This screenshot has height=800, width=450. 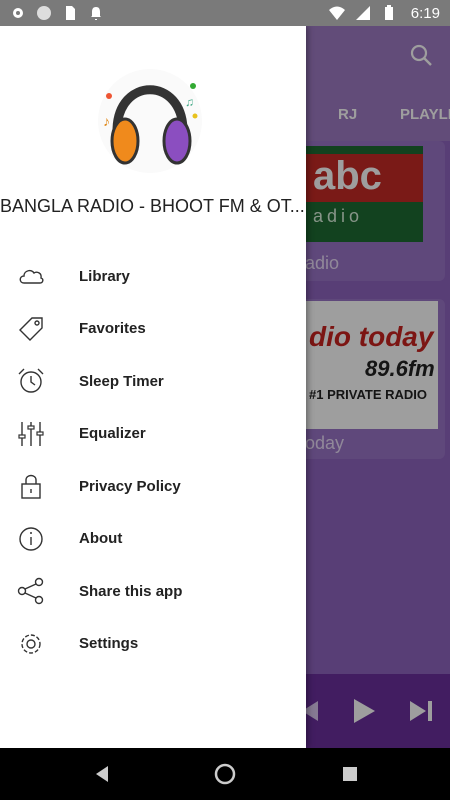 I want to click on status-bar: 6:19, so click(x=225, y=13).